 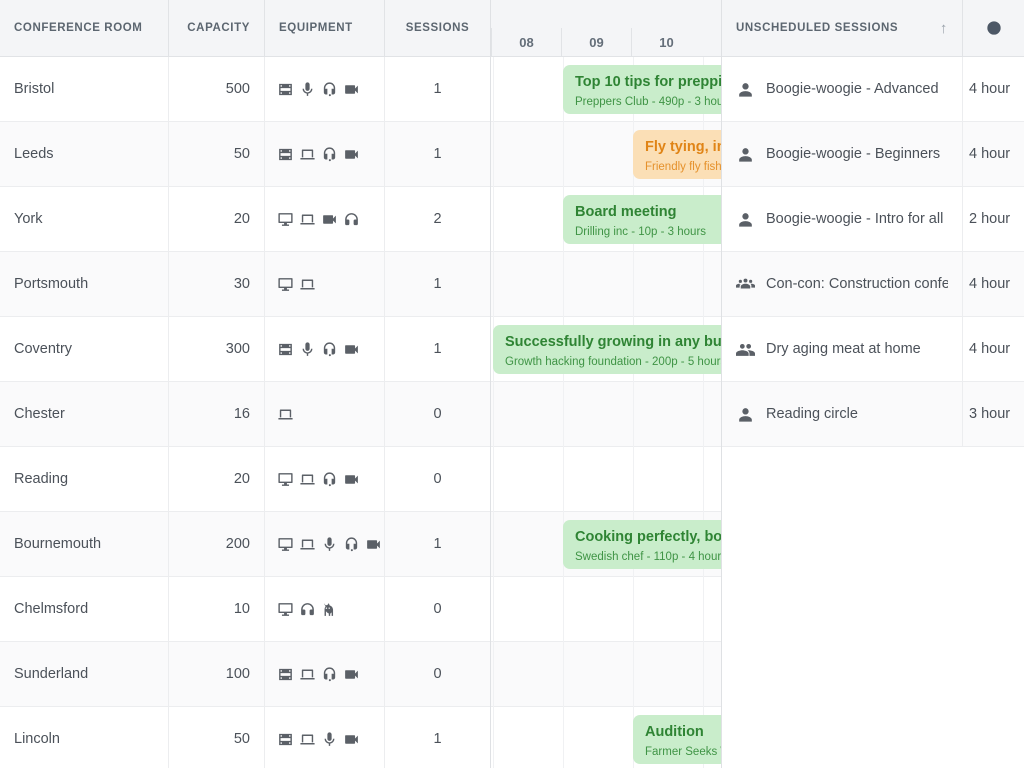 What do you see at coordinates (307, 89) in the screenshot?
I see `microphone-icon` at bounding box center [307, 89].